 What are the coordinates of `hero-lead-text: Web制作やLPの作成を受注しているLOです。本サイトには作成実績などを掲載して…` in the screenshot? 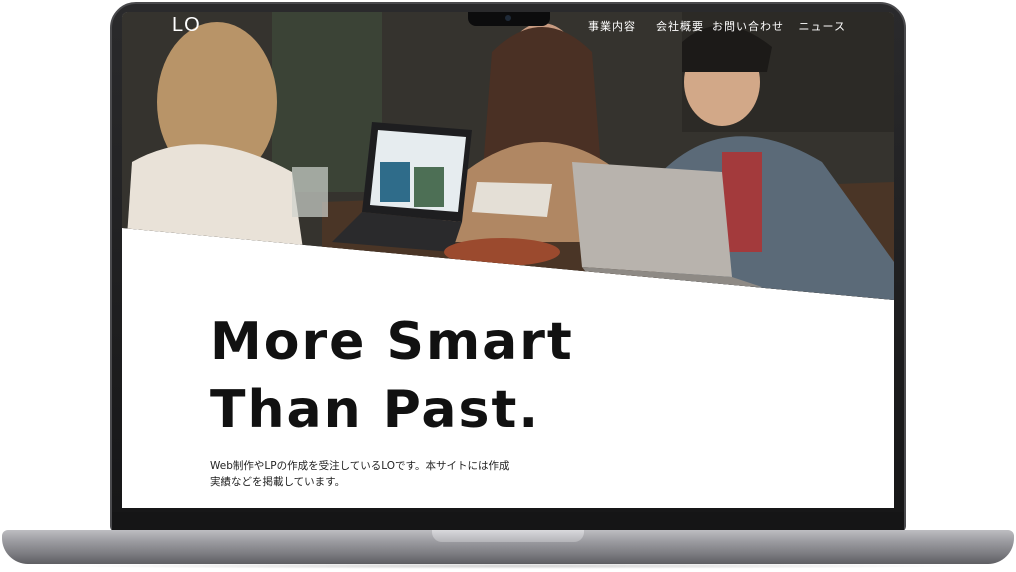 It's located at (360, 474).